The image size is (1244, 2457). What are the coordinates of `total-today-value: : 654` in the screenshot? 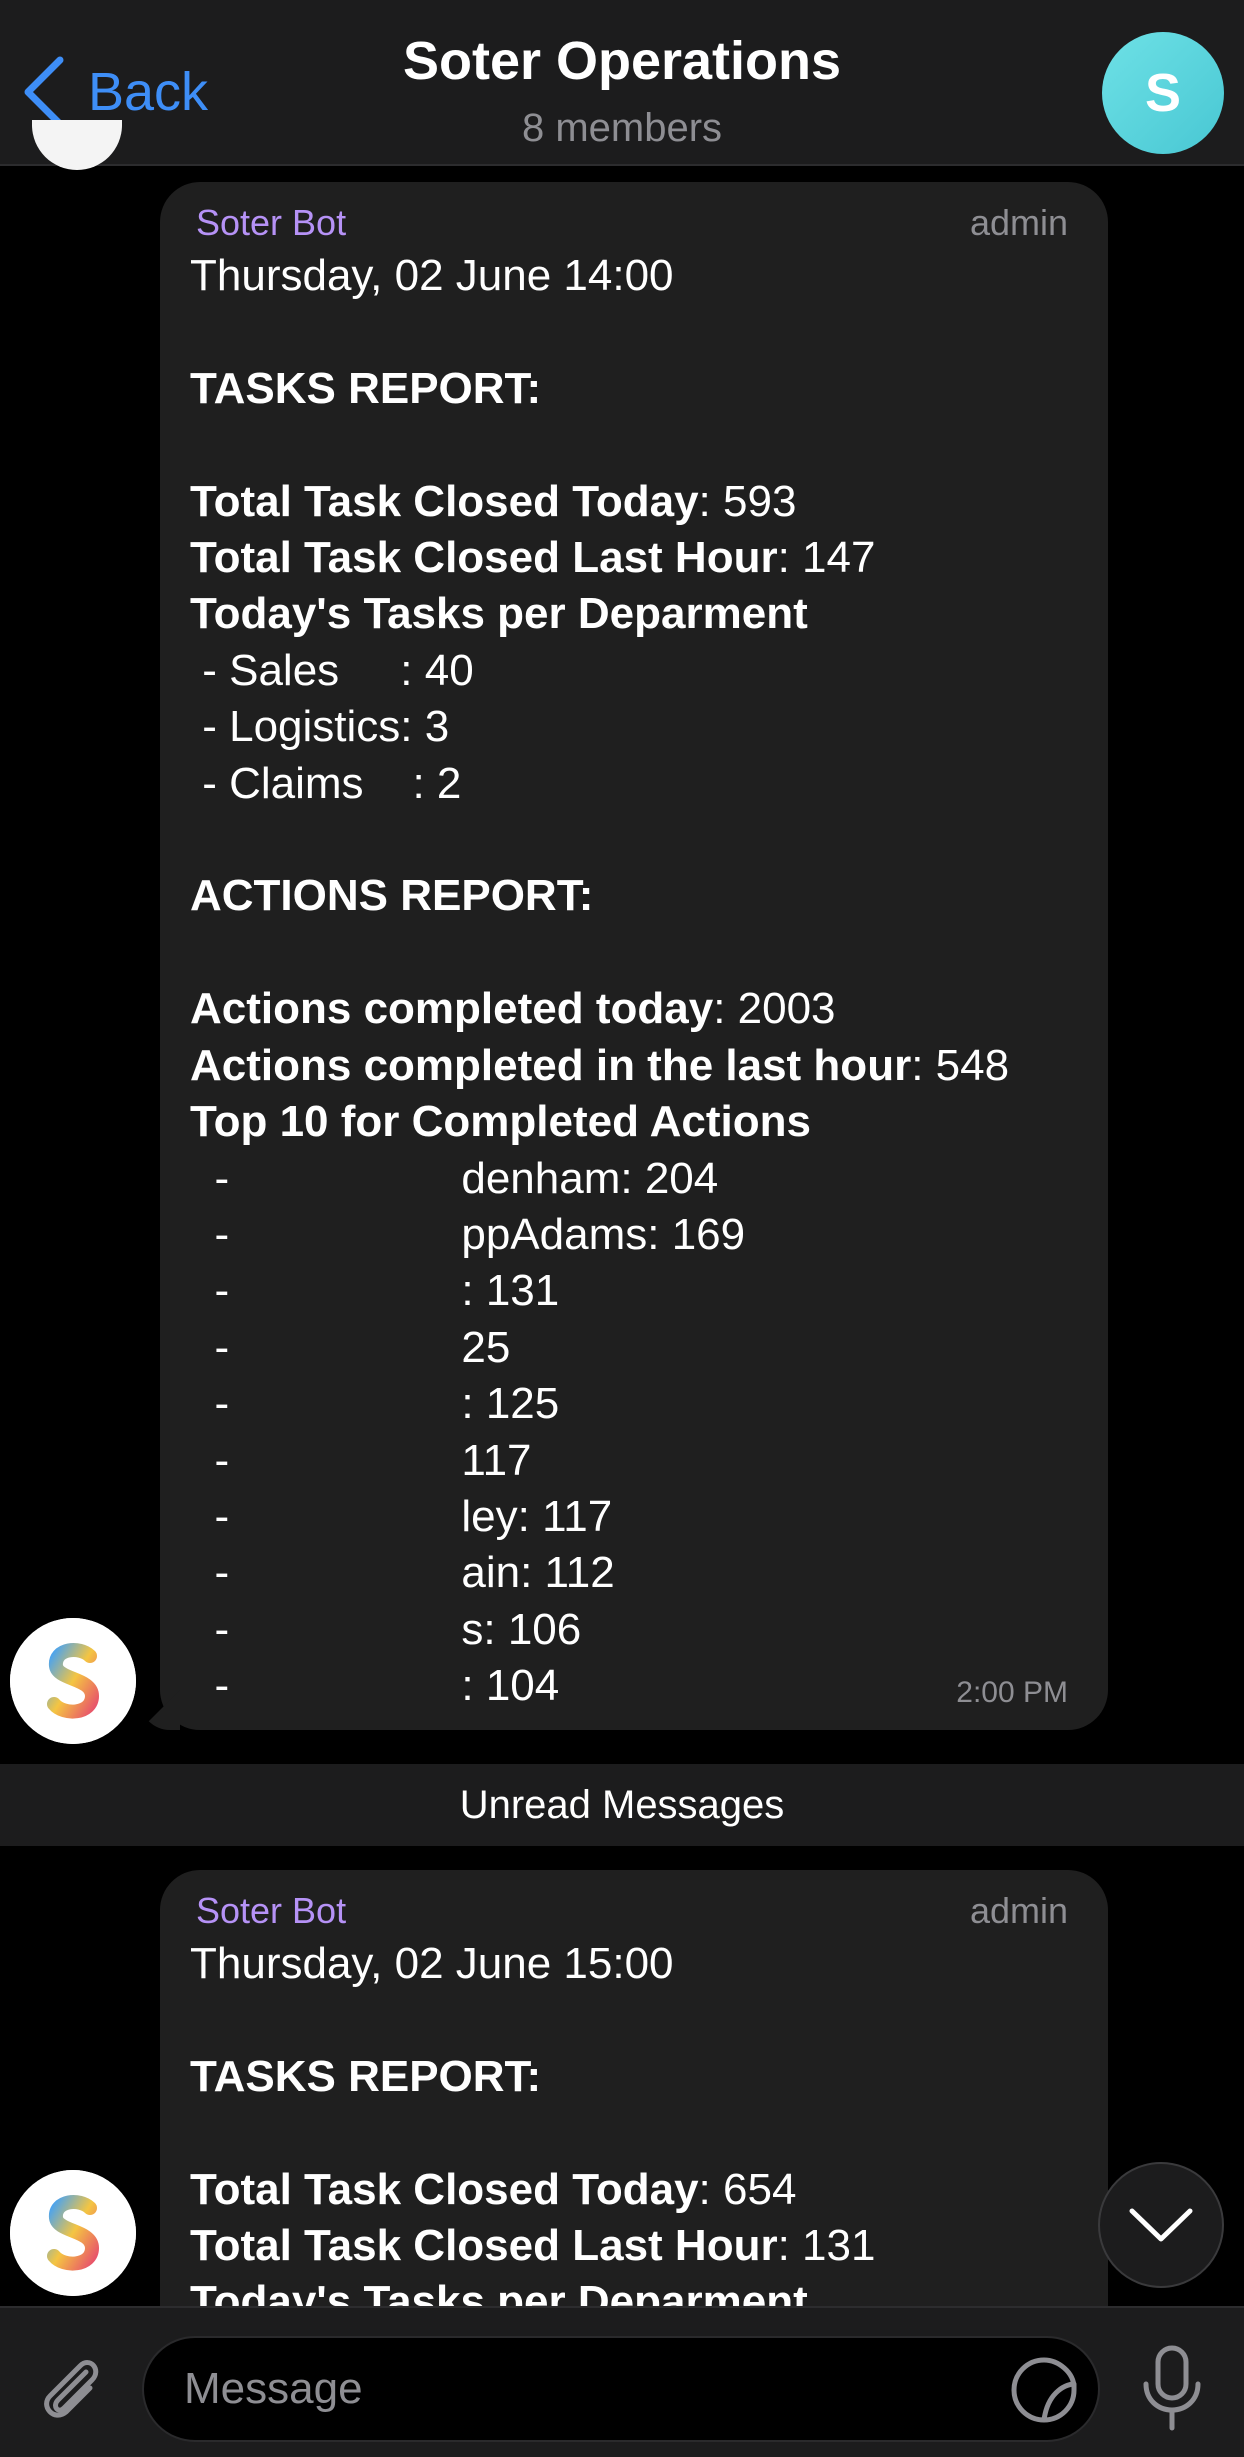 It's located at (747, 2189).